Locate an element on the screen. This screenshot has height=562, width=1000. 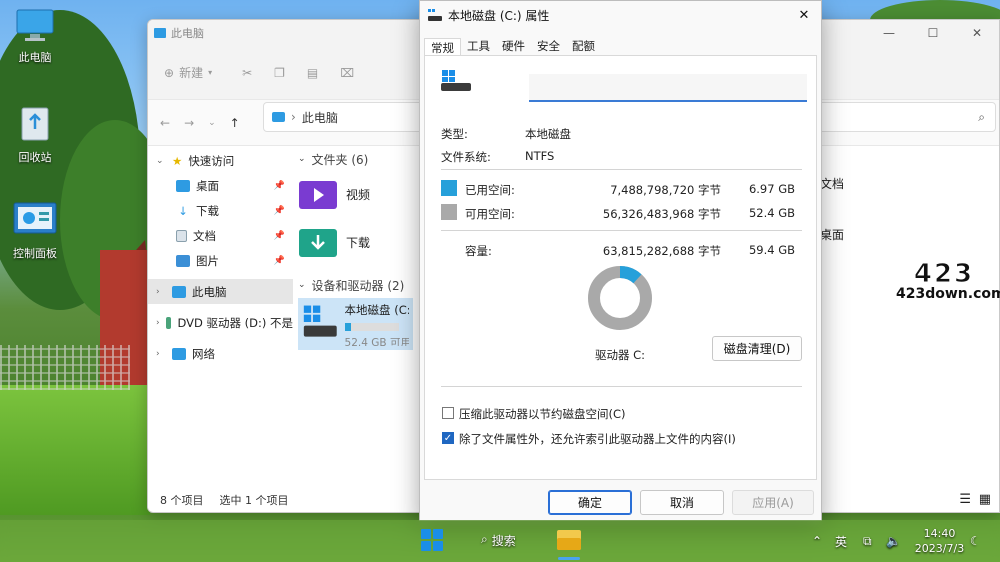
section-header-folders: ⌄ 文件夹 (6) is located at coordinates (358, 159).